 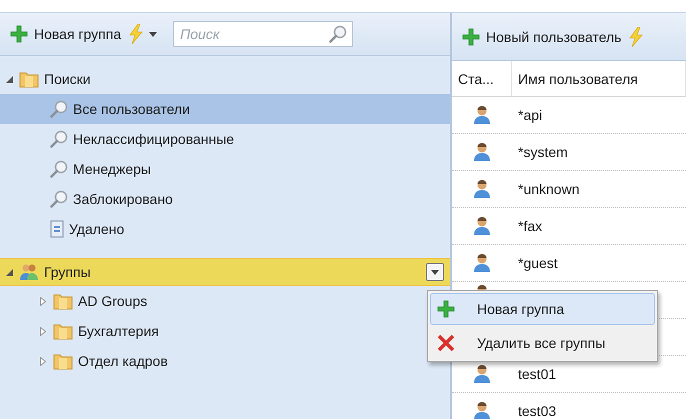 I want to click on table-cell-text: *unknown, so click(x=548, y=189).